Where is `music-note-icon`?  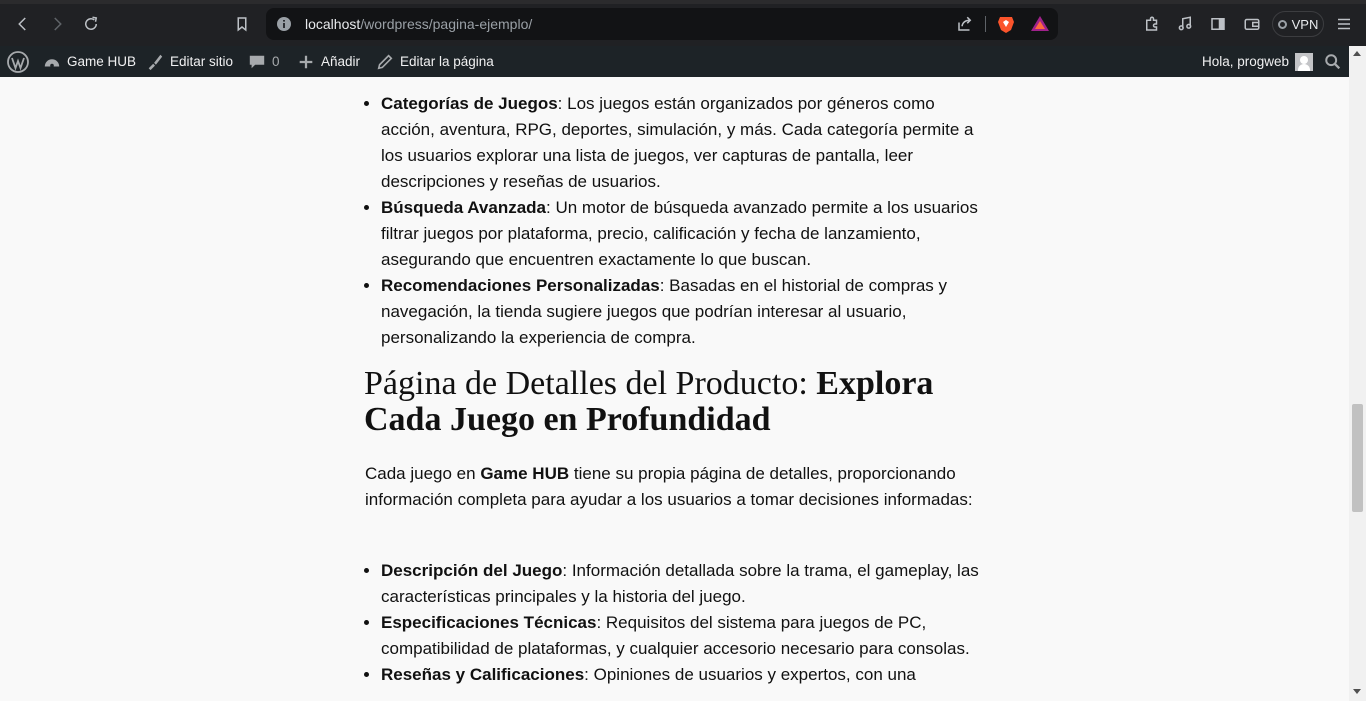
music-note-icon is located at coordinates (1185, 23).